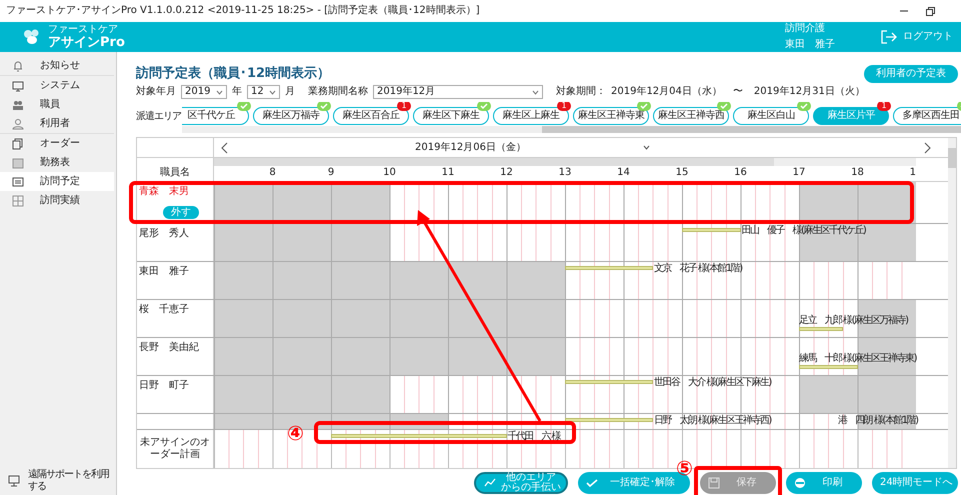  What do you see at coordinates (470, 148) in the screenshot?
I see `schedule-date: 2019年12月06日（金）` at bounding box center [470, 148].